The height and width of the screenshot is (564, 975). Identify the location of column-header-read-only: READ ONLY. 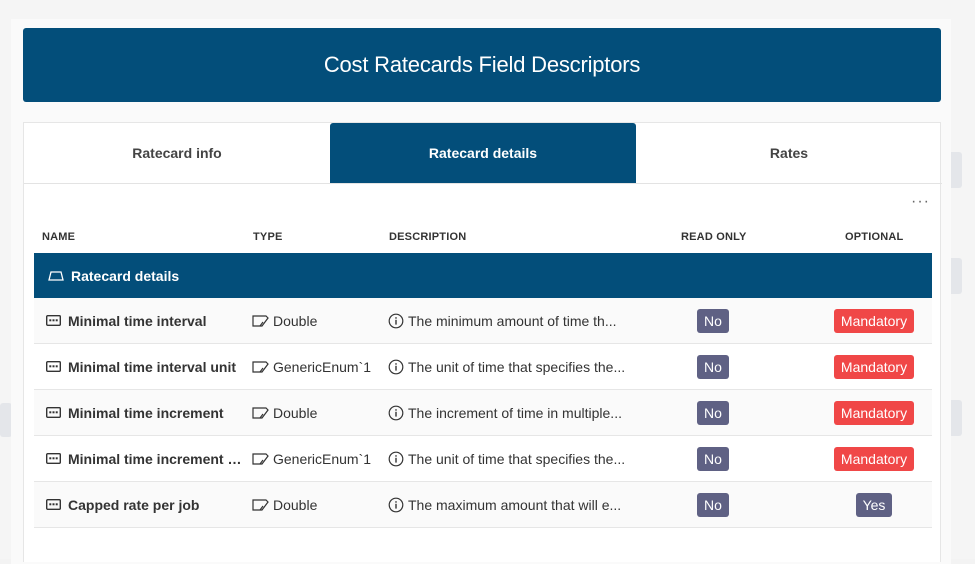
(714, 237).